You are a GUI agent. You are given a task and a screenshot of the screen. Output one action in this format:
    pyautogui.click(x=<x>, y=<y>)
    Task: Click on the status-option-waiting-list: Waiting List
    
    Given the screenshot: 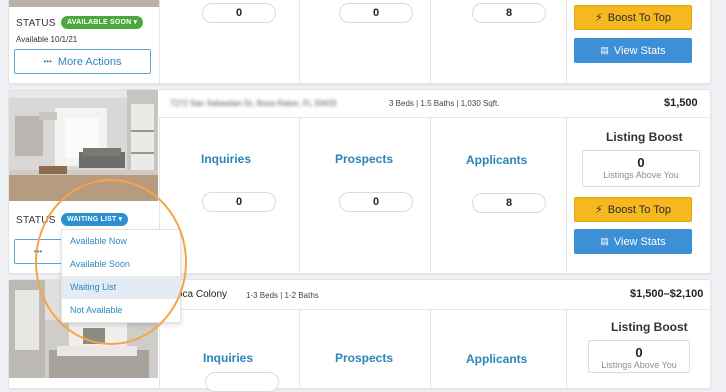 What is the action you would take?
    pyautogui.click(x=121, y=287)
    